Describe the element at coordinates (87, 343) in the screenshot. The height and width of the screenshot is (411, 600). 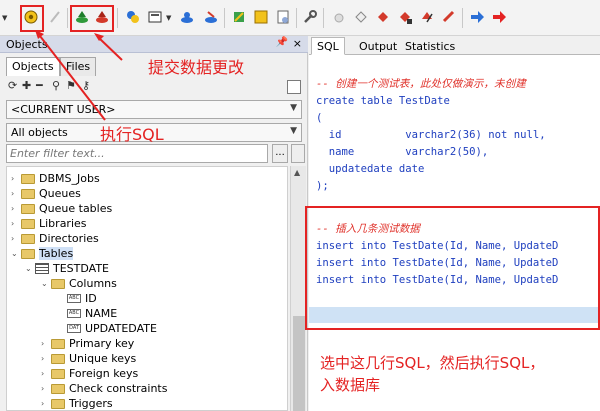
I see `tree-item-primary-key: › Primary key` at that location.